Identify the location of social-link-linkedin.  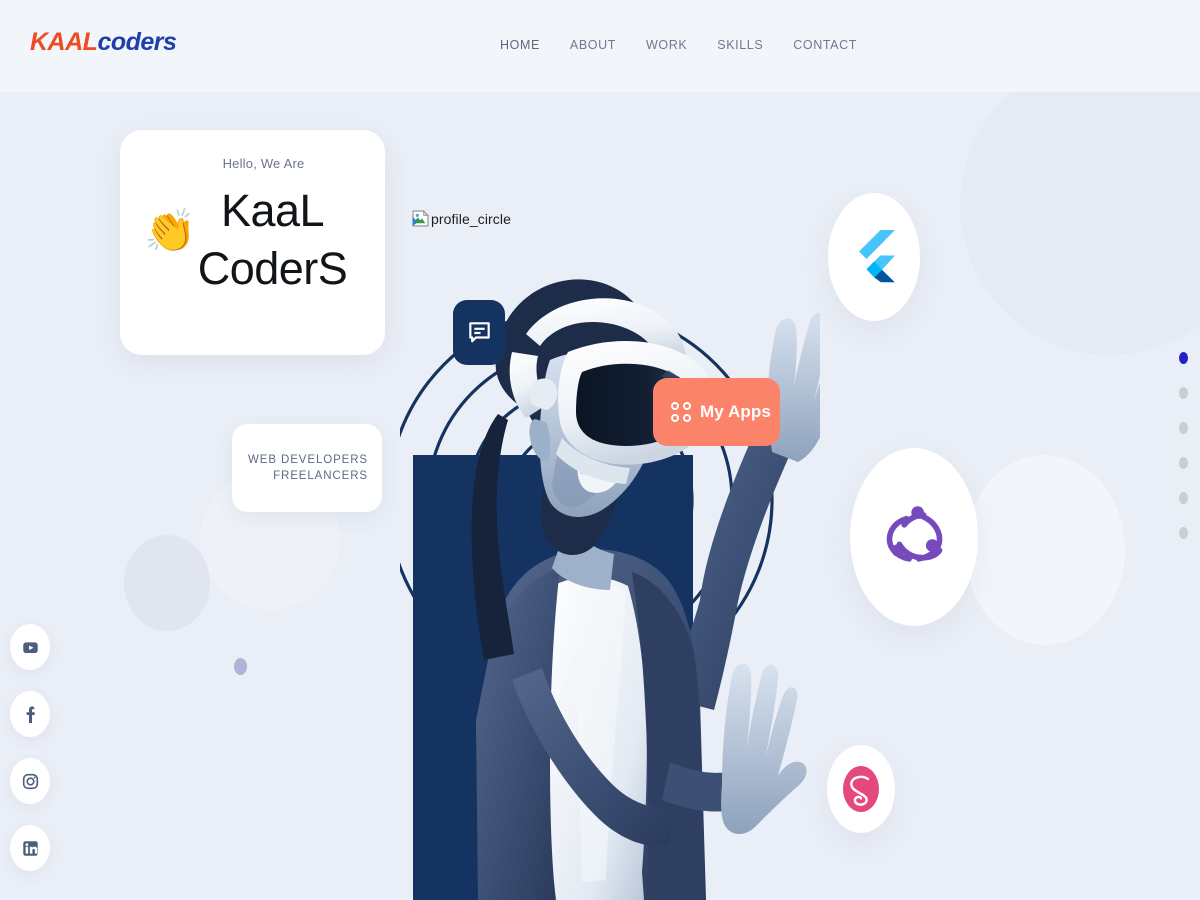
(30, 848).